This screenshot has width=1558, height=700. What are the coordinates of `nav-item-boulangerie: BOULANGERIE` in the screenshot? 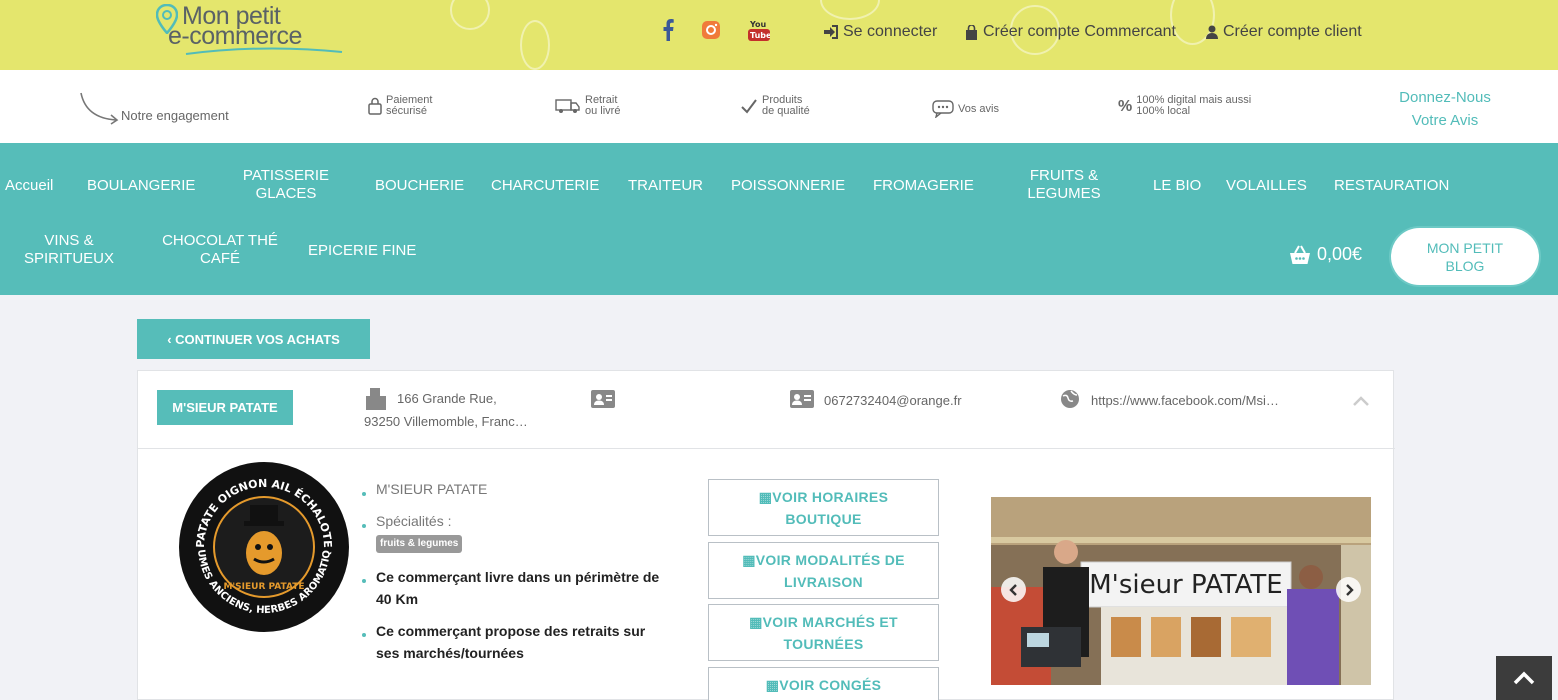 It's located at (141, 186).